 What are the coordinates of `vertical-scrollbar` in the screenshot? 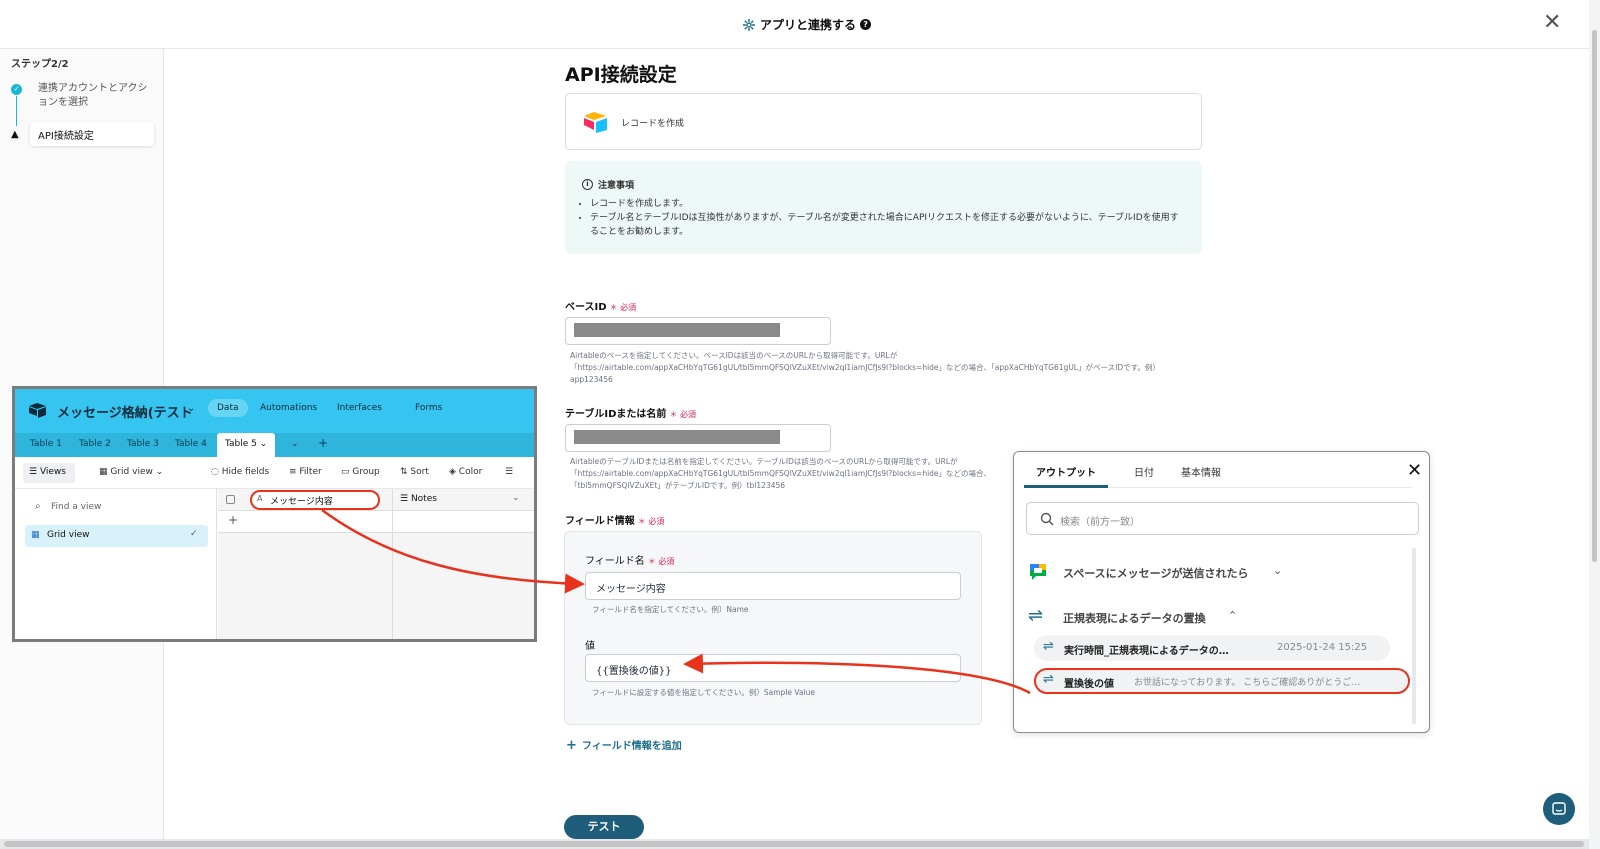 It's located at (1594, 424).